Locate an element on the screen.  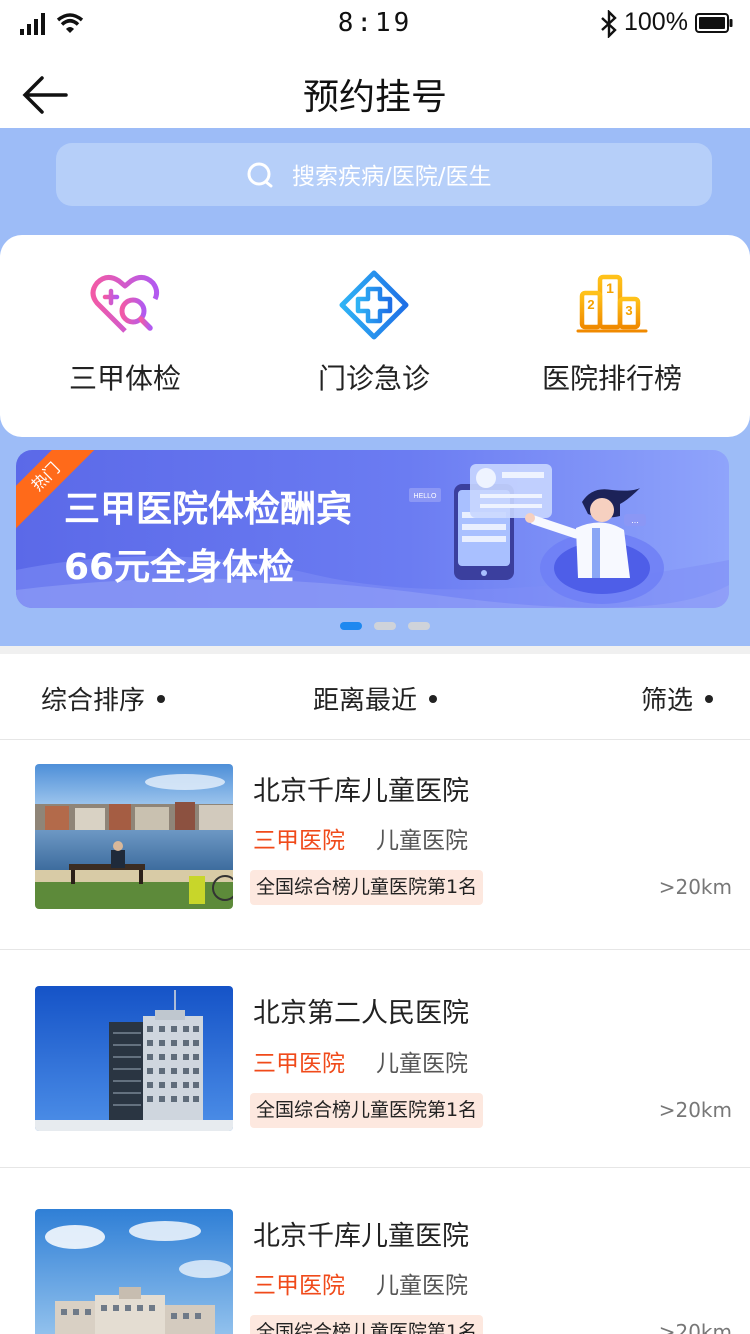
svg-text: 3 is located at coordinates (628, 310).